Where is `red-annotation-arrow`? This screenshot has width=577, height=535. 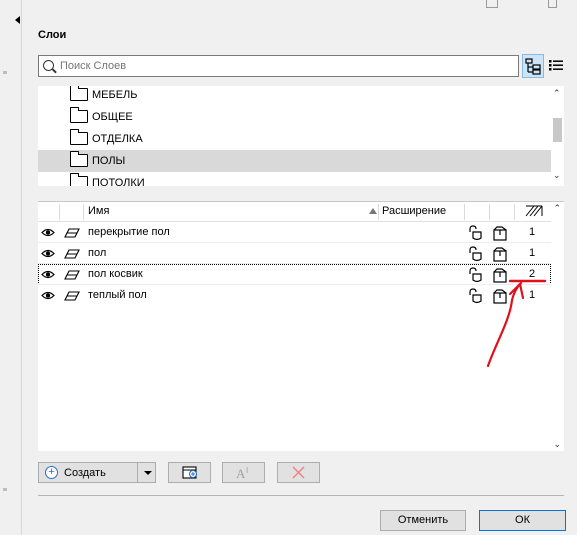 red-annotation-arrow is located at coordinates (516, 323).